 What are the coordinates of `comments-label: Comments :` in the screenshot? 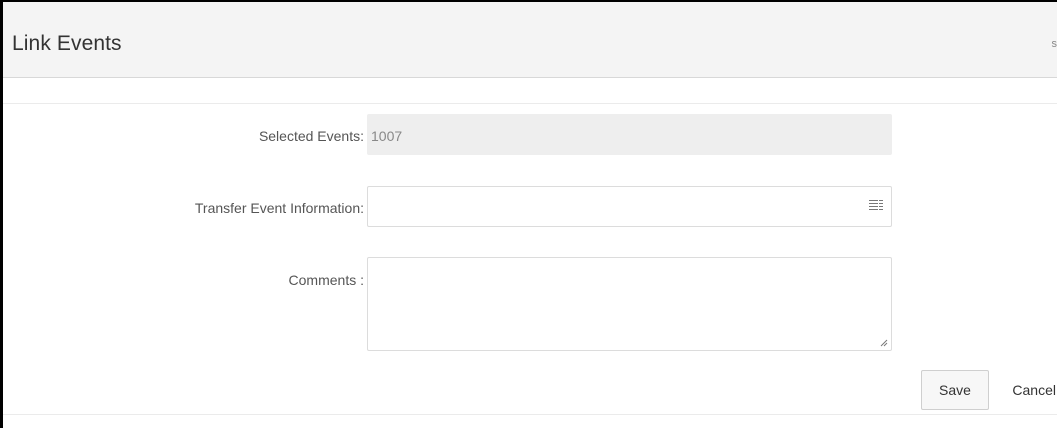 It's located at (326, 280).